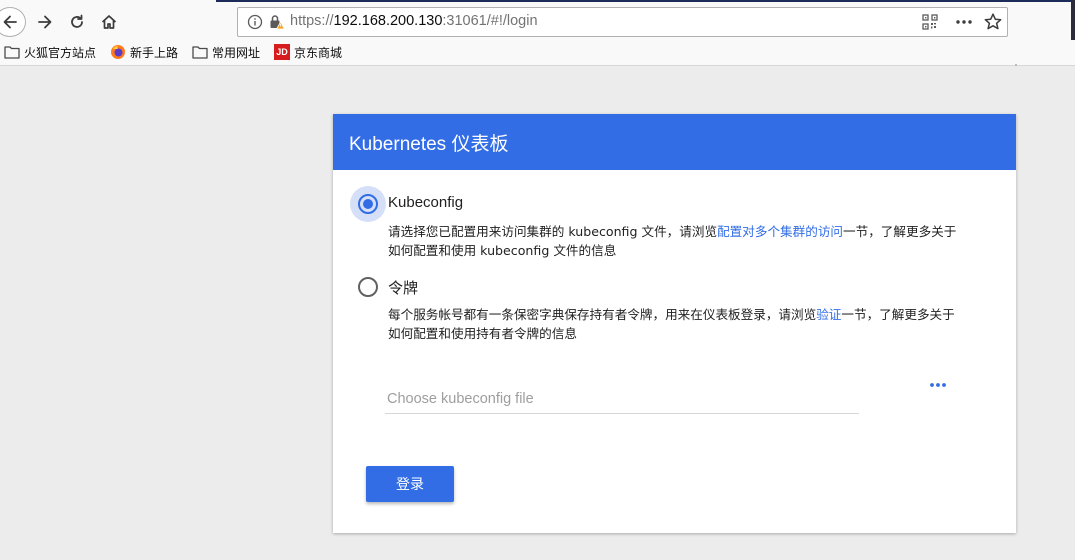  Describe the element at coordinates (1073, 20) in the screenshot. I see `window-edge` at that location.